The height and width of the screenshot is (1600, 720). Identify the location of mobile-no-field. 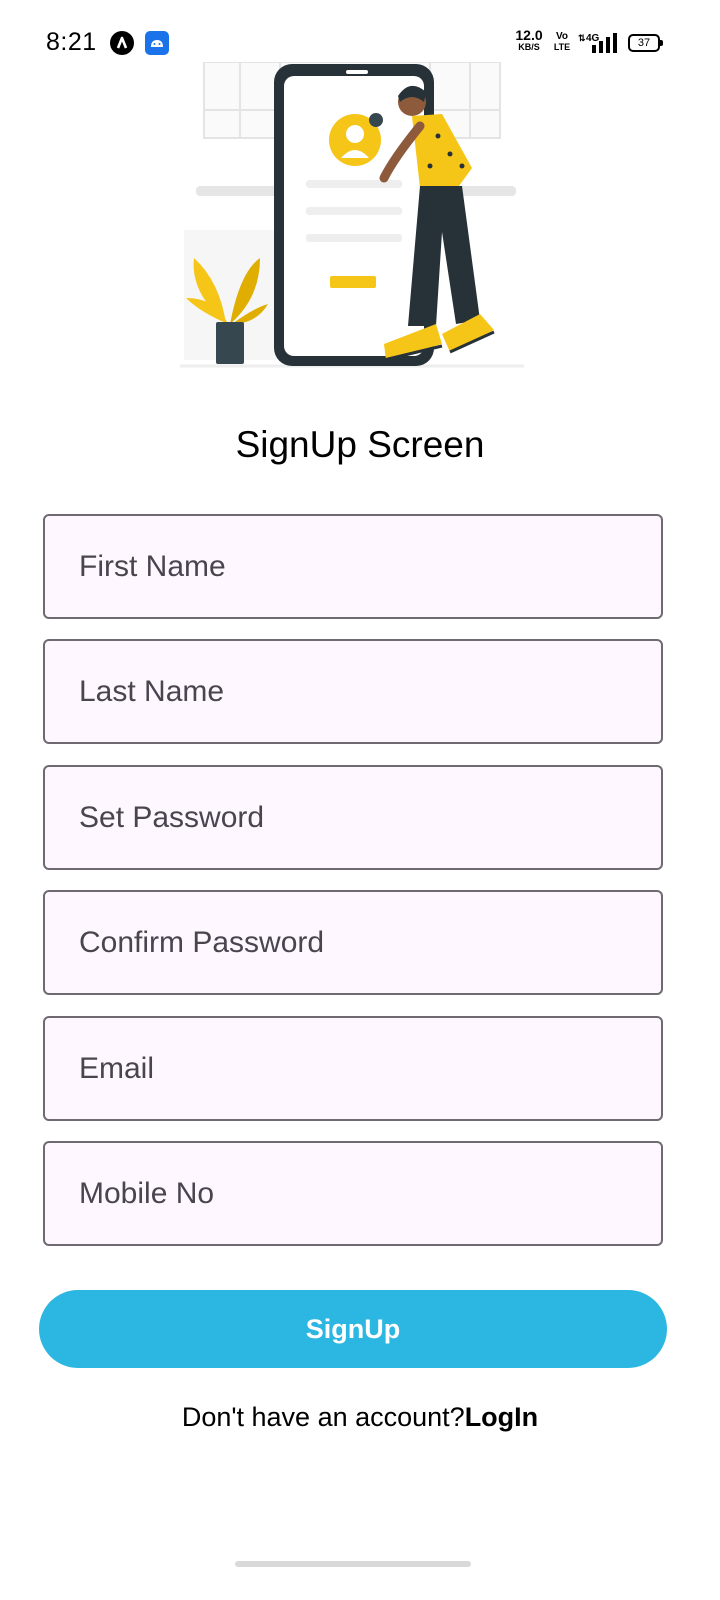
(353, 1193).